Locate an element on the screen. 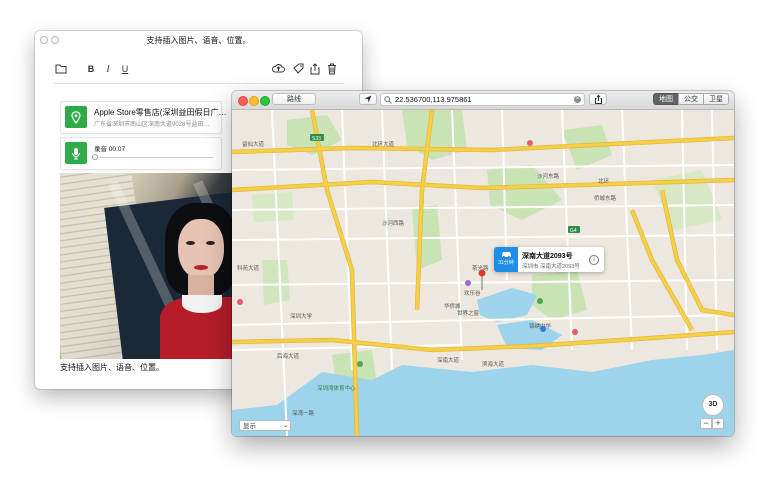  label-liuxian: 留仙大道 is located at coordinates (253, 144).